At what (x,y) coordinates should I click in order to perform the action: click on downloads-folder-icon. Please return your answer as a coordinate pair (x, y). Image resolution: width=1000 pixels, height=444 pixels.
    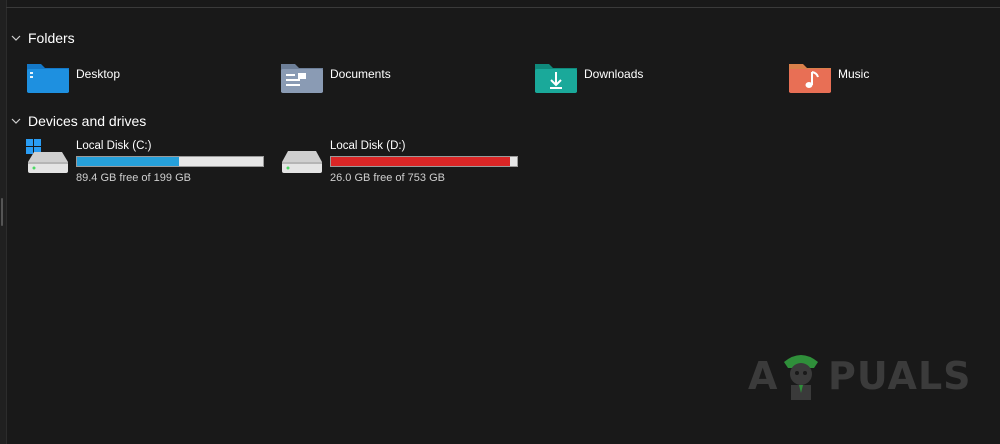
    Looking at the image, I should click on (556, 78).